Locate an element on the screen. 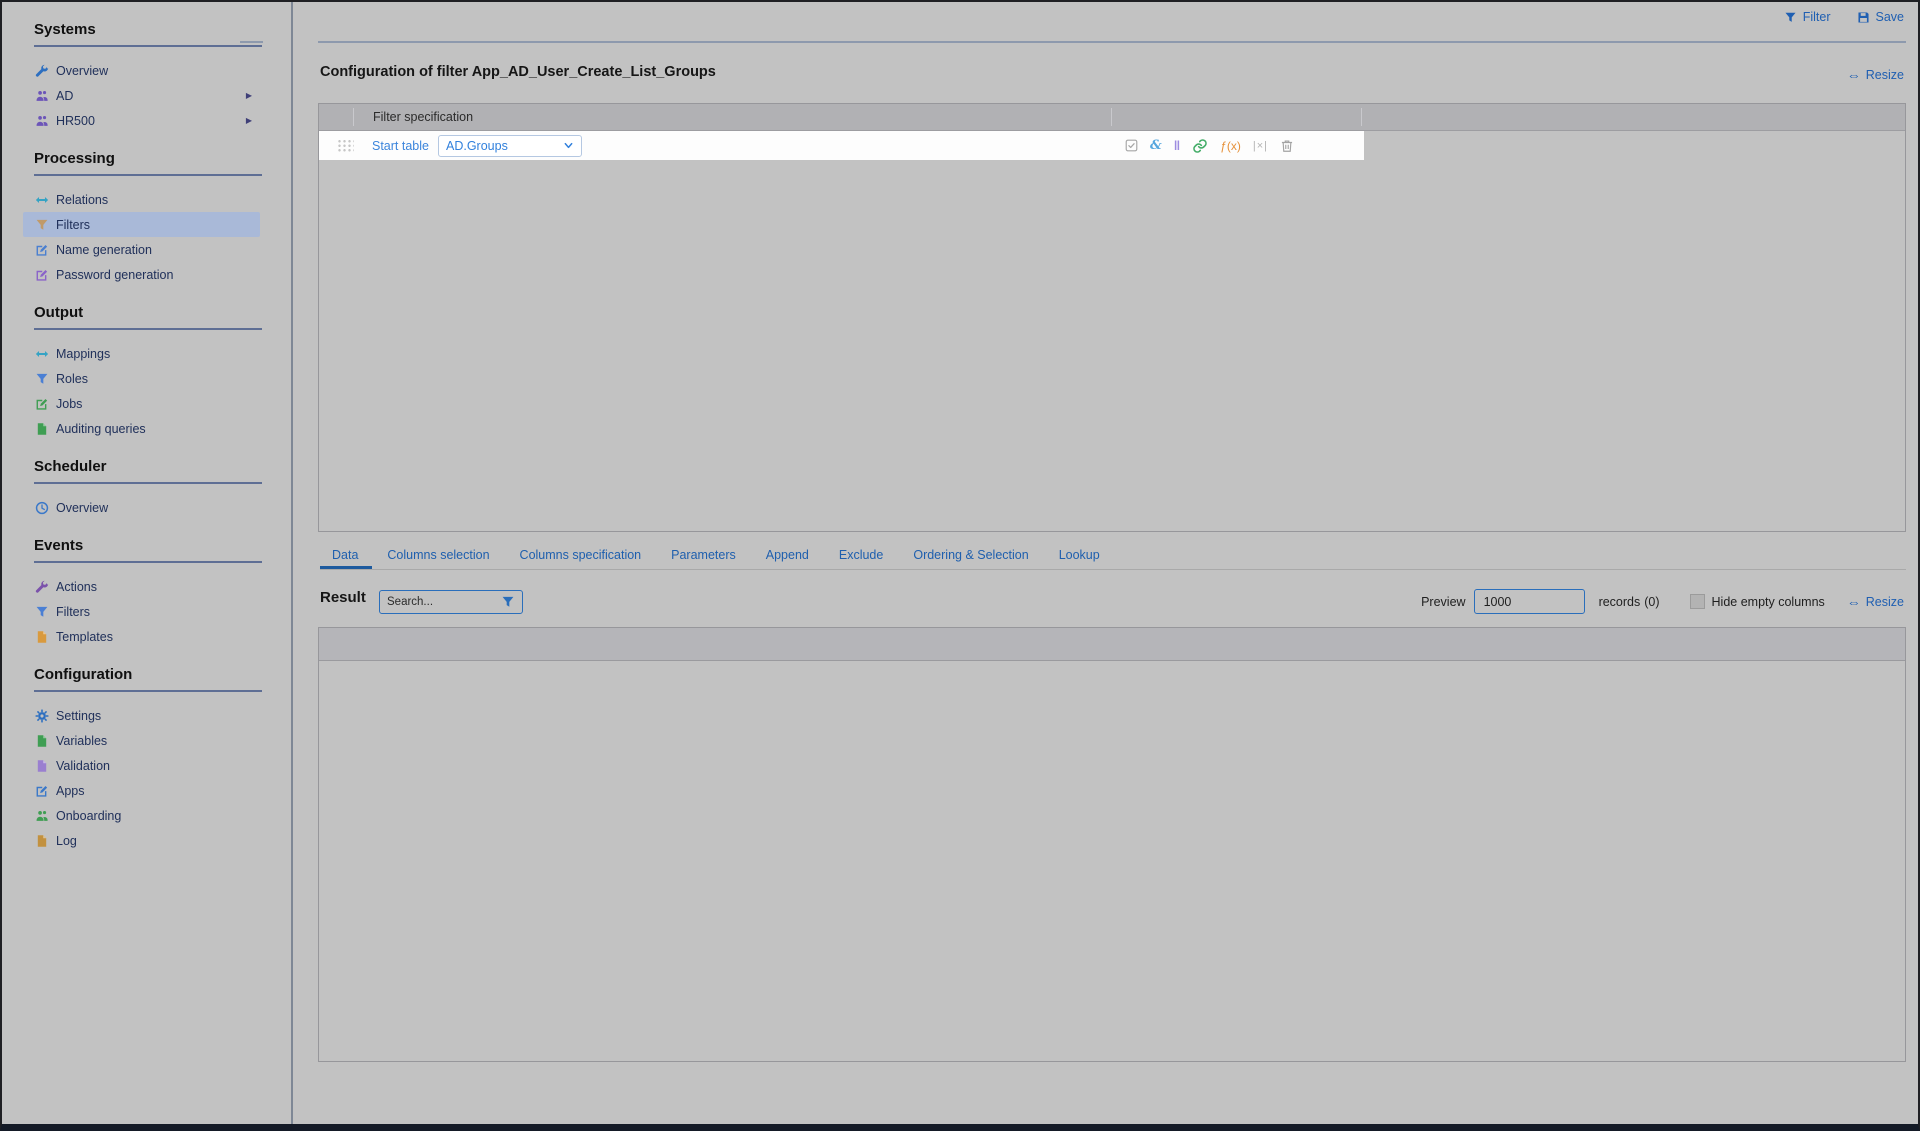 The height and width of the screenshot is (1131, 1920). drag-handle-icon is located at coordinates (345, 145).